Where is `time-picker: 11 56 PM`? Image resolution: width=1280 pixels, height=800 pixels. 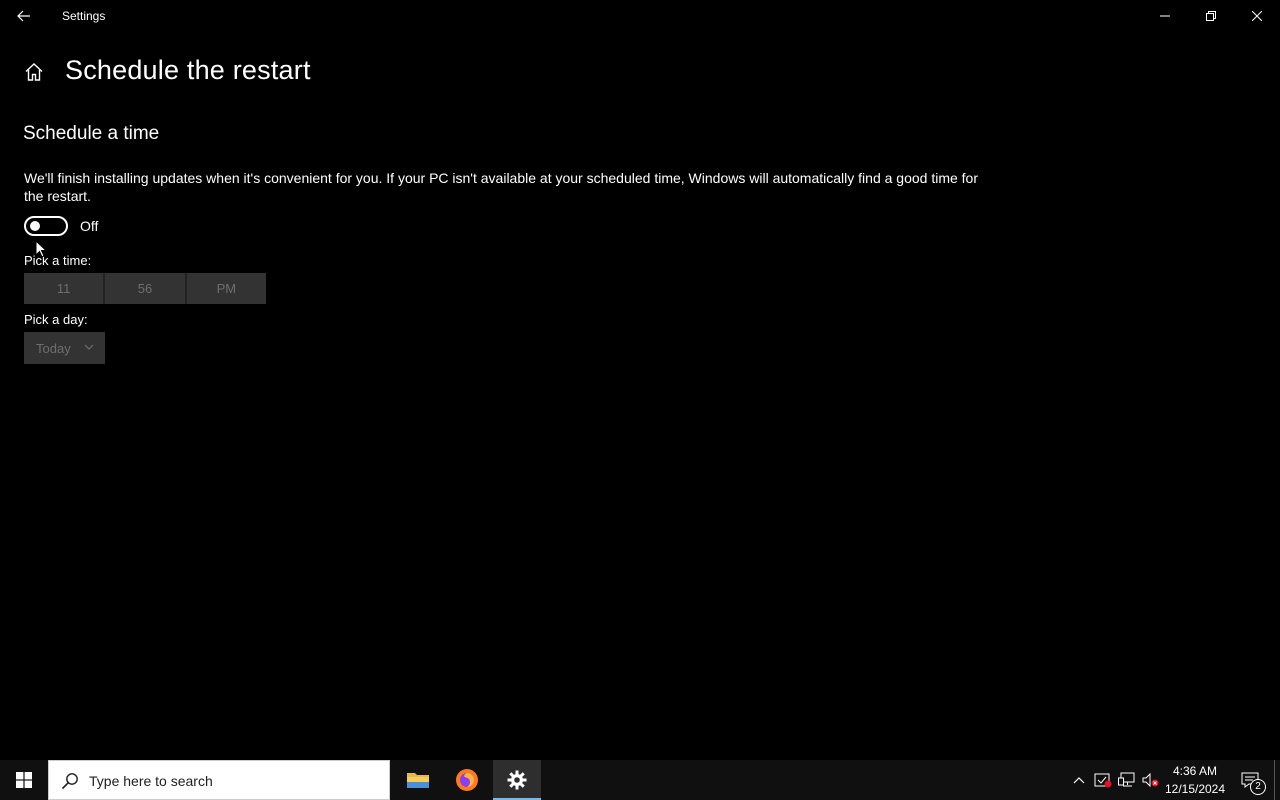
time-picker: 11 56 PM is located at coordinates (145, 288).